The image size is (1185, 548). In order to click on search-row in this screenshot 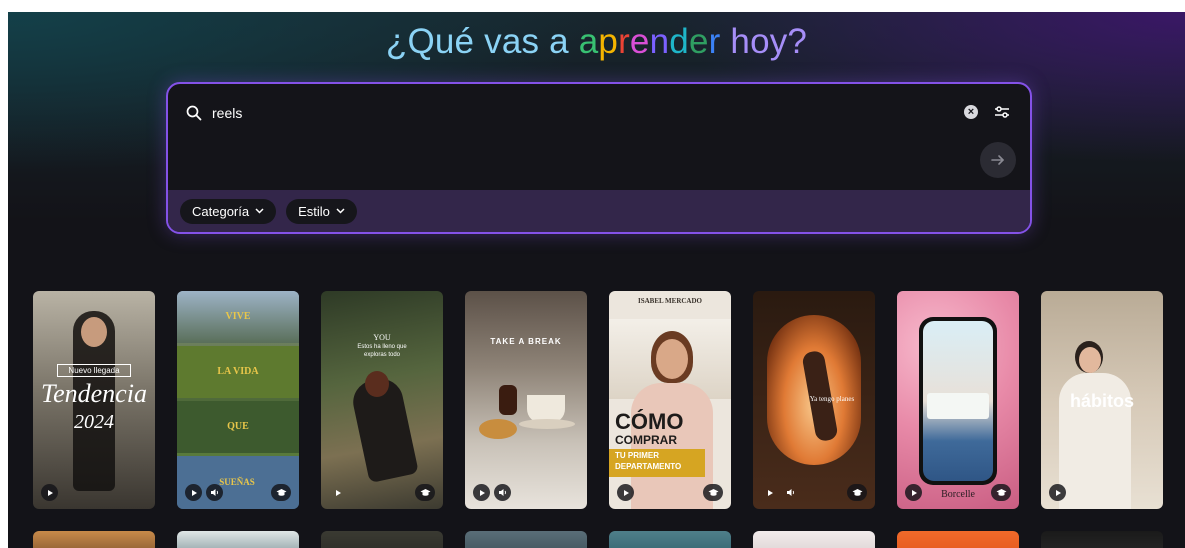, I will do `click(599, 113)`.